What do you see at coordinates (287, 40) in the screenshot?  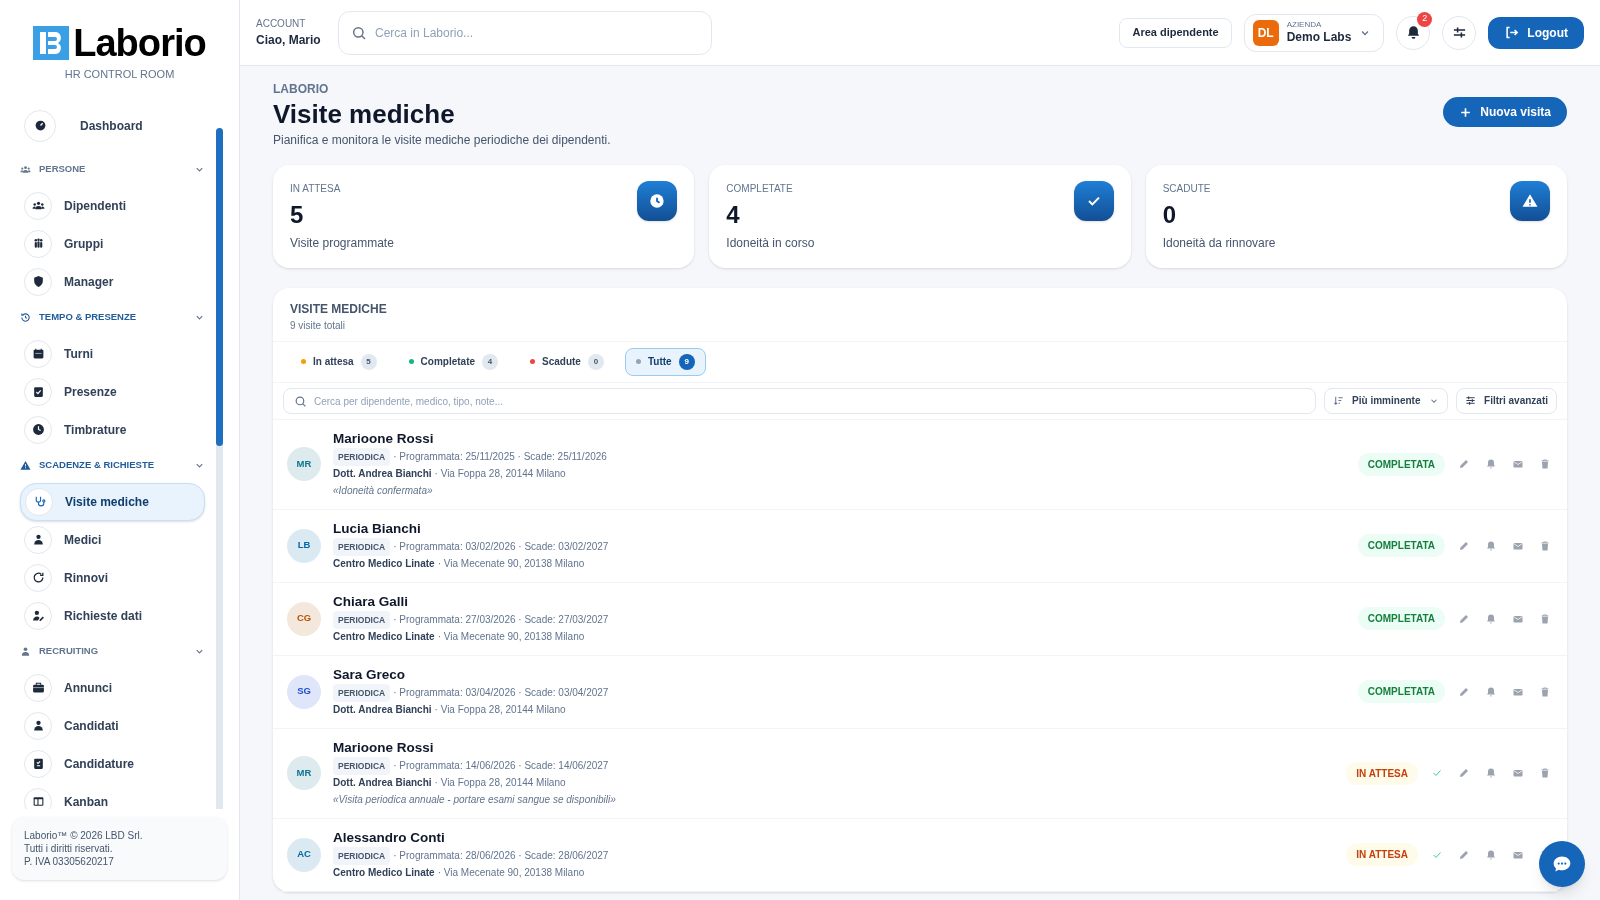 I see `account-name: Ciao, Mario` at bounding box center [287, 40].